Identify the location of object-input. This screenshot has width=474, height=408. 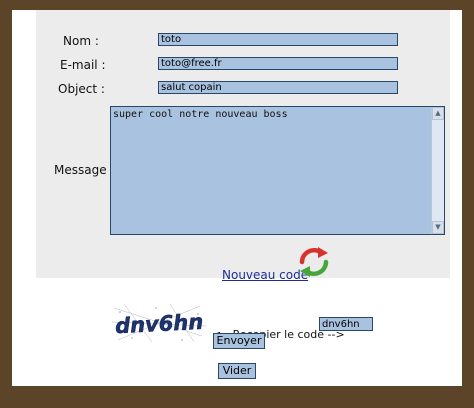
(278, 87).